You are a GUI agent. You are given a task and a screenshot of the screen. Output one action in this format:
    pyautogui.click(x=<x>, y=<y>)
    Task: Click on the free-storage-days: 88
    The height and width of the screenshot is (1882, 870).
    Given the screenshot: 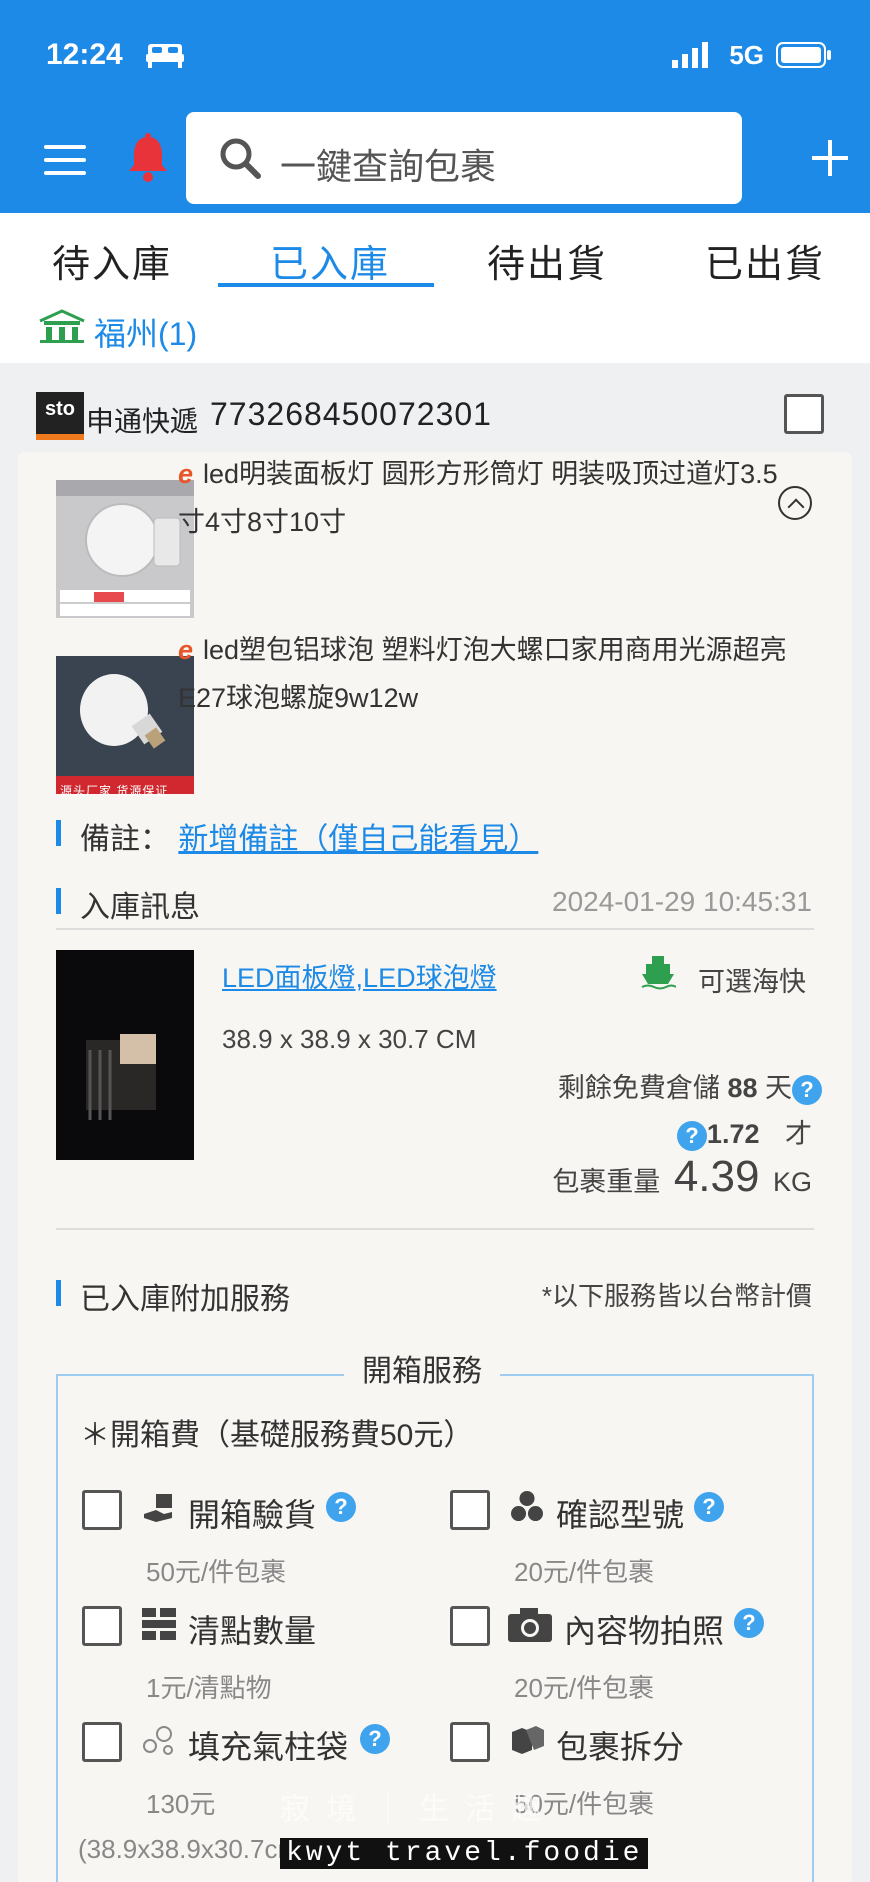 What is the action you would take?
    pyautogui.click(x=742, y=1088)
    